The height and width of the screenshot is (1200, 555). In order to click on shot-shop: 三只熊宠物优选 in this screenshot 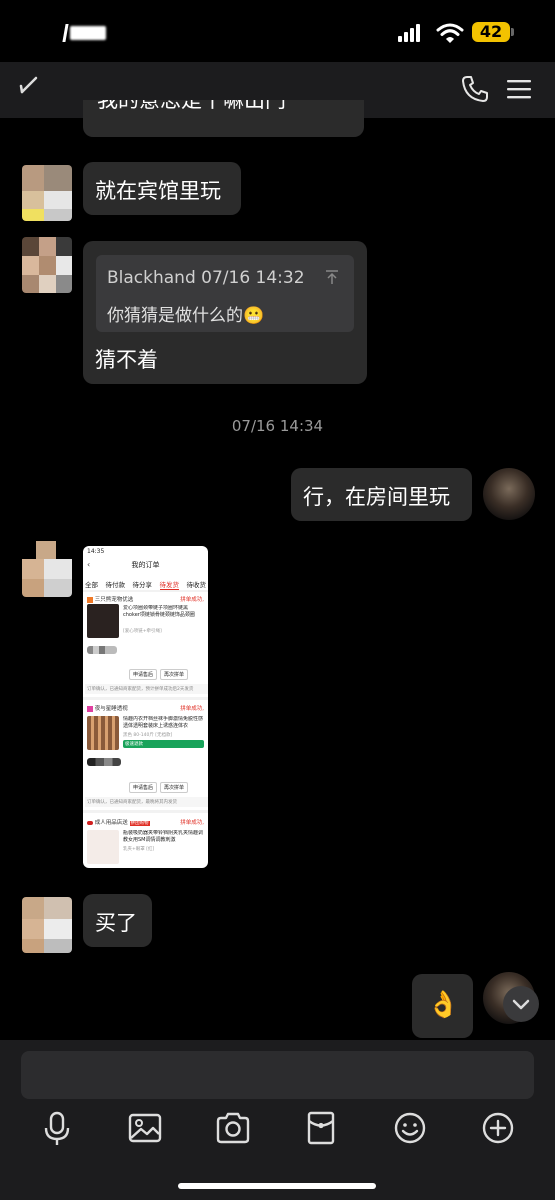, I will do `click(114, 600)`.